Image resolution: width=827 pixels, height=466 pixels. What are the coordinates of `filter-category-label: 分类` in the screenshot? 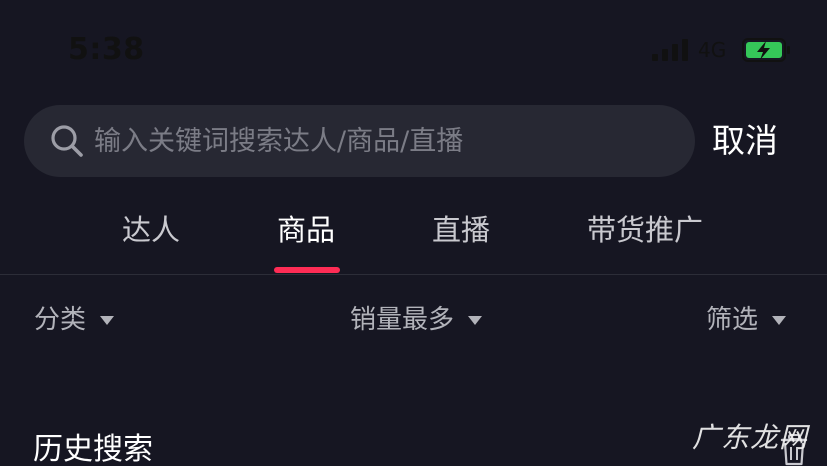 It's located at (60, 320).